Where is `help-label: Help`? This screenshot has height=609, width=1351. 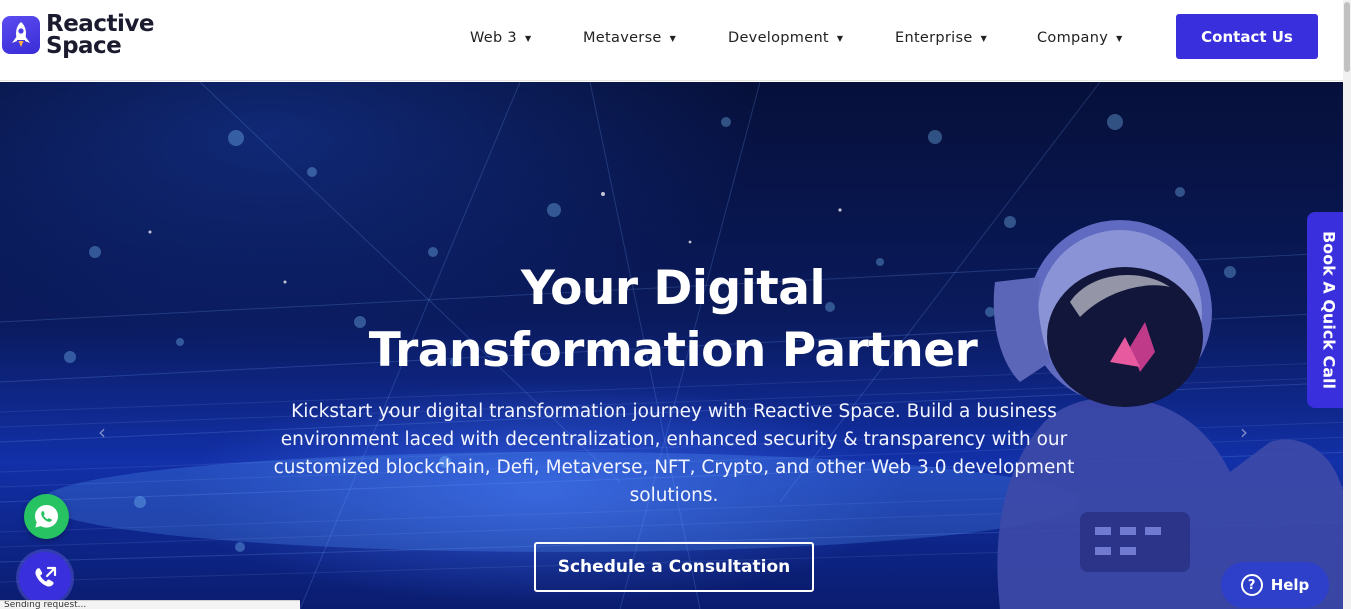 help-label: Help is located at coordinates (1290, 585).